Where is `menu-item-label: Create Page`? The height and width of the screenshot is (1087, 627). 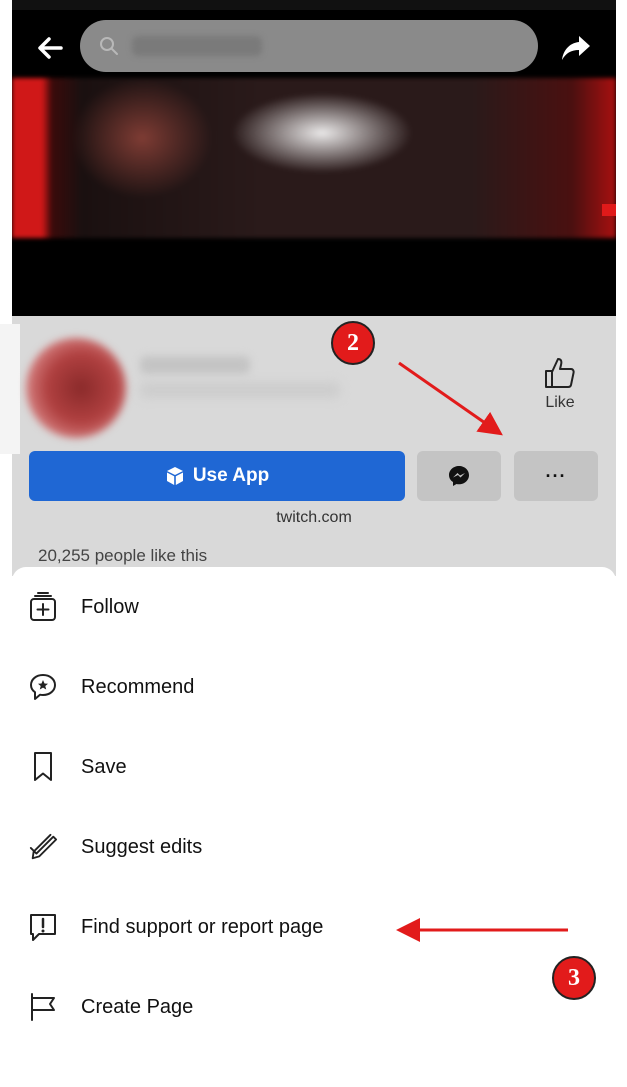 menu-item-label: Create Page is located at coordinates (137, 1006).